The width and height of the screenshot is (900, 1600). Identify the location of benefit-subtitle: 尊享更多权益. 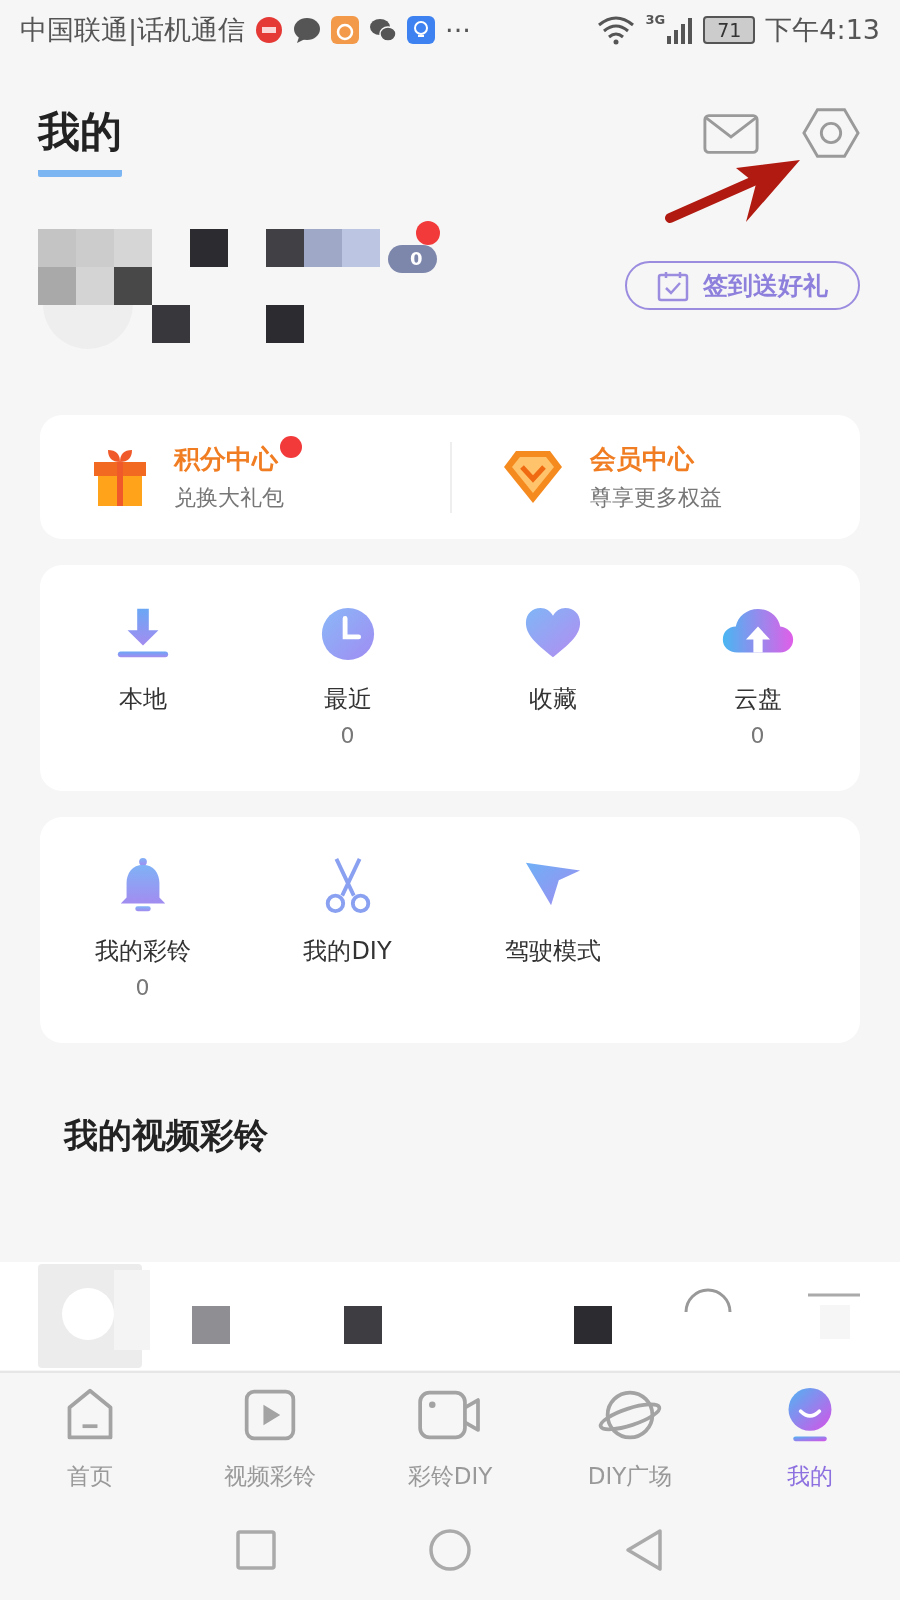
(656, 497).